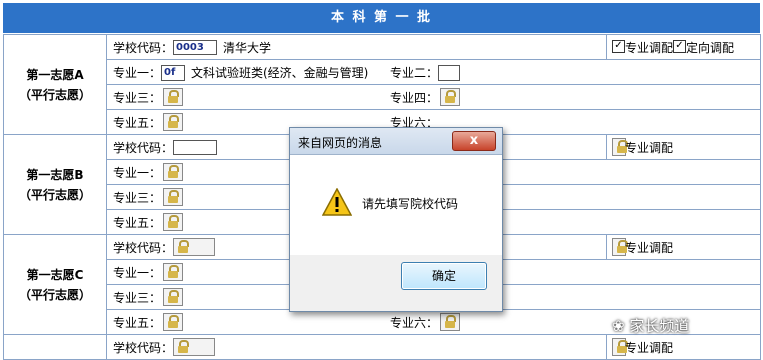 The width and height of the screenshot is (763, 360). Describe the element at coordinates (679, 46) in the screenshot. I see `direct-adjust-checkbox: ✓` at that location.